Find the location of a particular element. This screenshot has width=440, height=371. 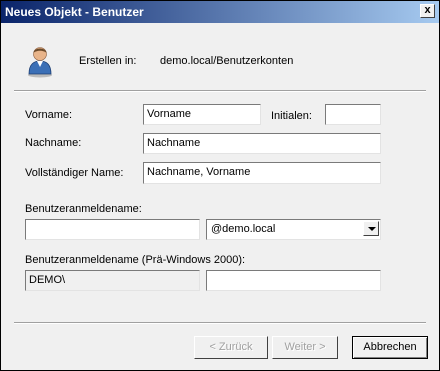

domain-suffix-select: @demo.local is located at coordinates (293, 229).